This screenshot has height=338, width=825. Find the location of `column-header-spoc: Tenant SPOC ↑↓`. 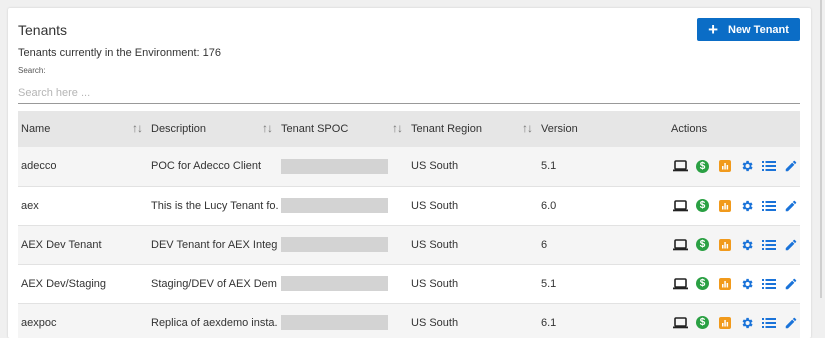

column-header-spoc: Tenant SPOC ↑↓ is located at coordinates (343, 129).